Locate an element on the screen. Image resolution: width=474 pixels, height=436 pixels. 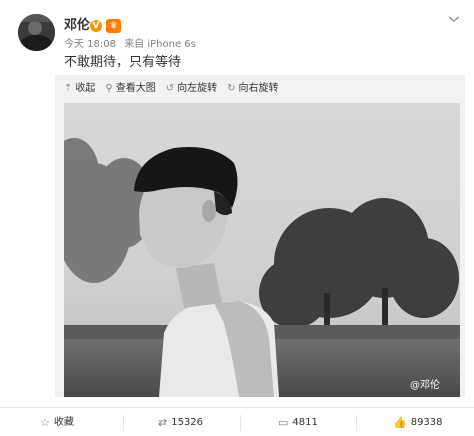
rotate-right-label: 向右旋转 is located at coordinates (258, 88).